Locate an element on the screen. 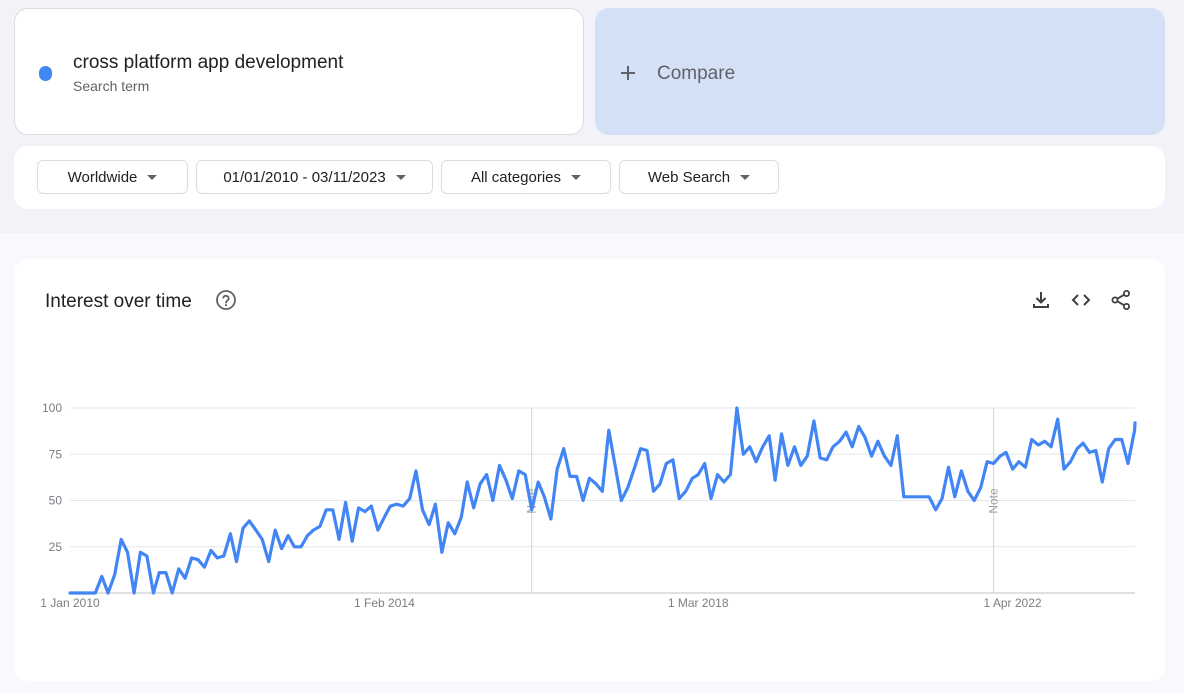  search-type-value: Web Search is located at coordinates (689, 177).